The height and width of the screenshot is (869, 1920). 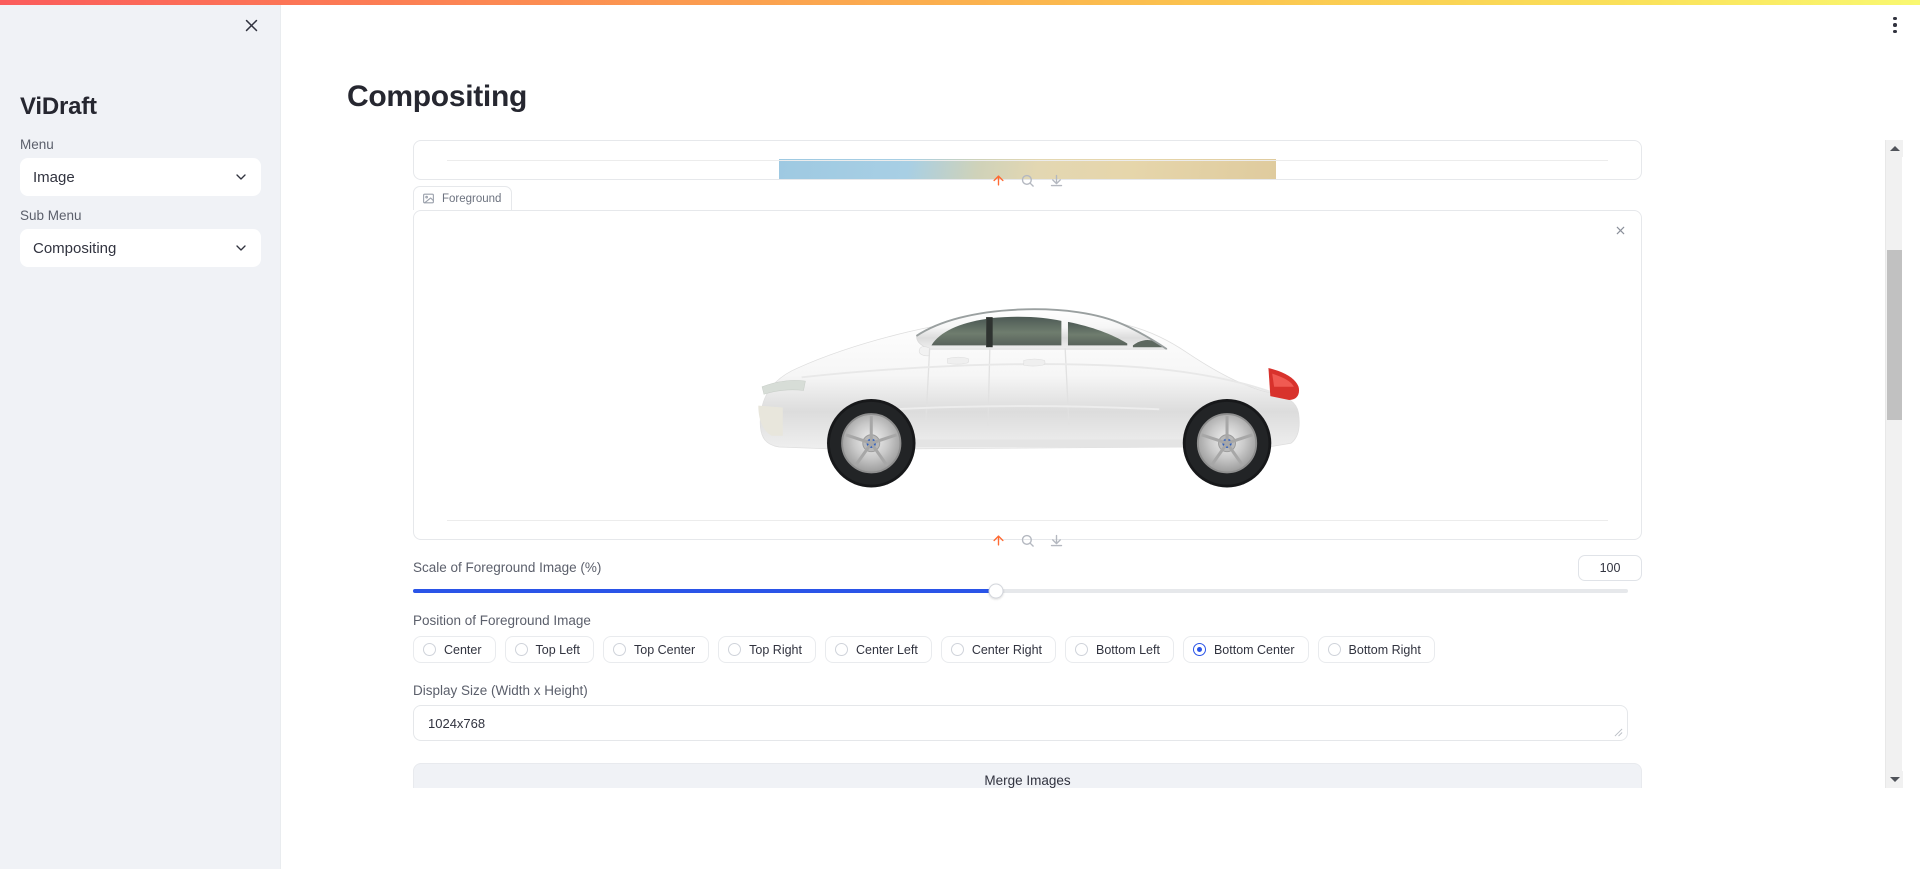 What do you see at coordinates (886, 649) in the screenshot?
I see `position-option-label: Center Left` at bounding box center [886, 649].